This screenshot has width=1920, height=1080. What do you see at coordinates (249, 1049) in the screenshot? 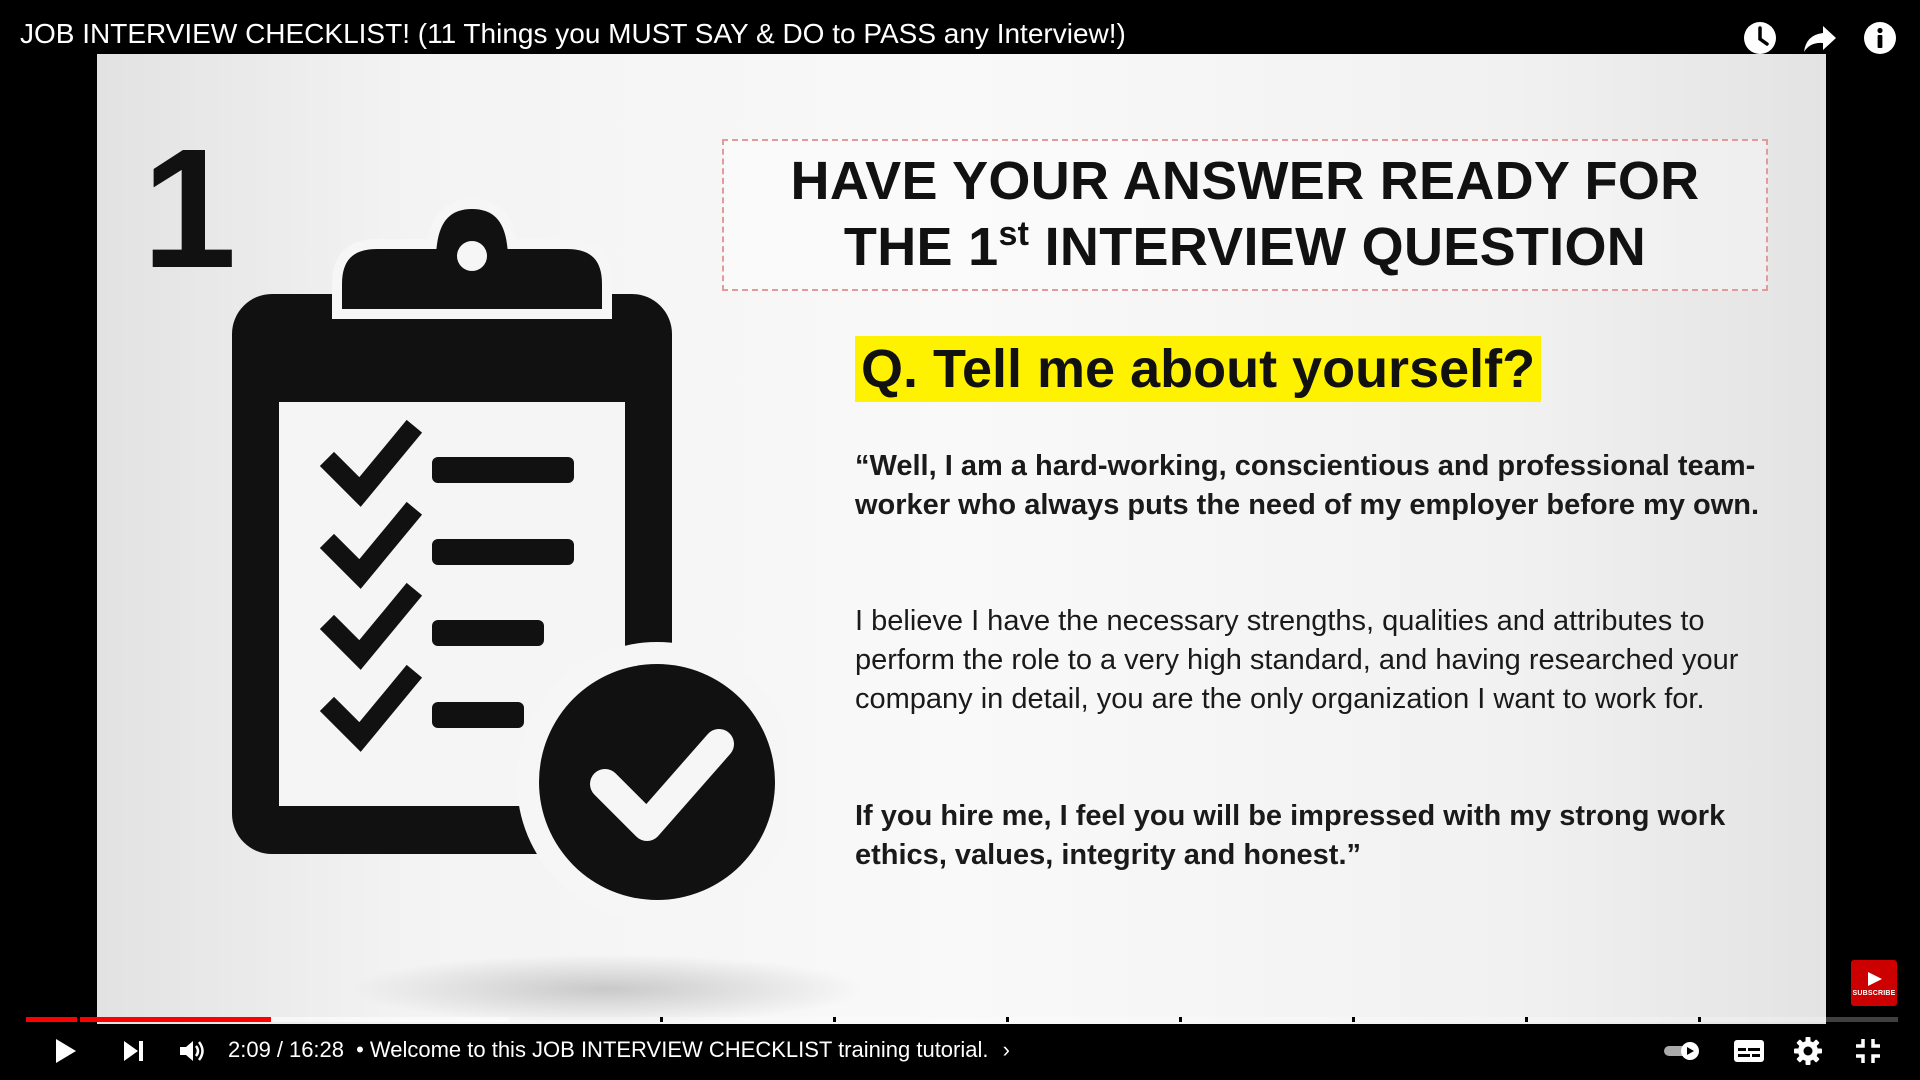
I see `current-time: 2:09` at bounding box center [249, 1049].